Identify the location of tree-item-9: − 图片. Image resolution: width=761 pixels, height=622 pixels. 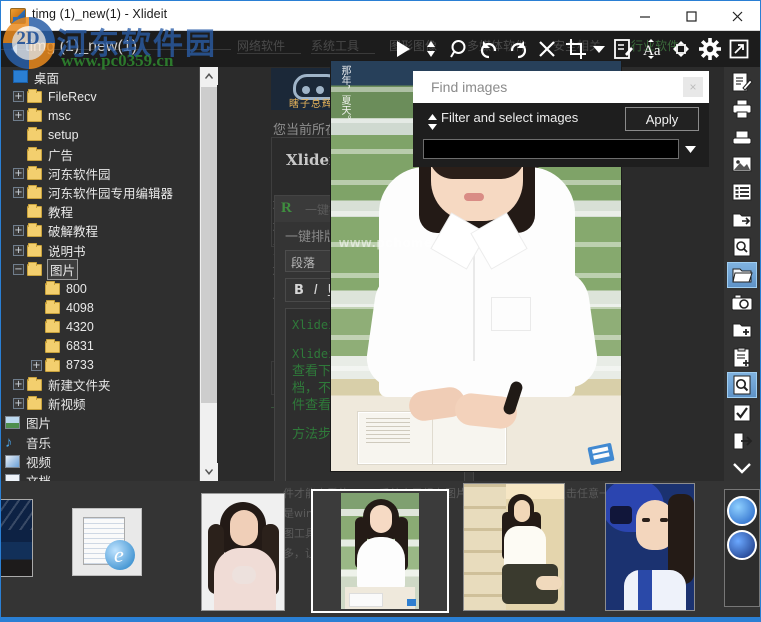
(100, 269).